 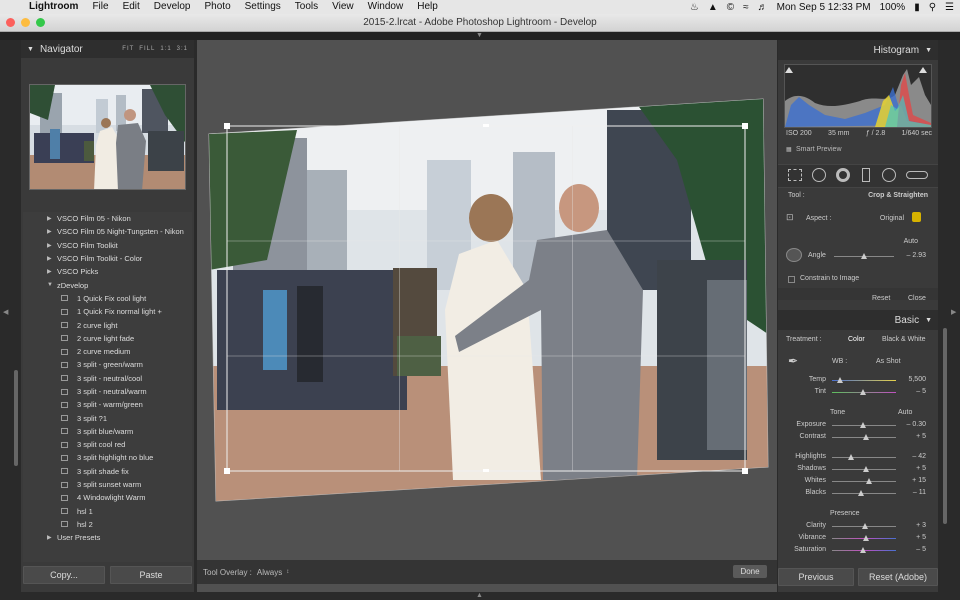 What do you see at coordinates (865, 526) in the screenshot?
I see `clarity-slider-thumb` at bounding box center [865, 526].